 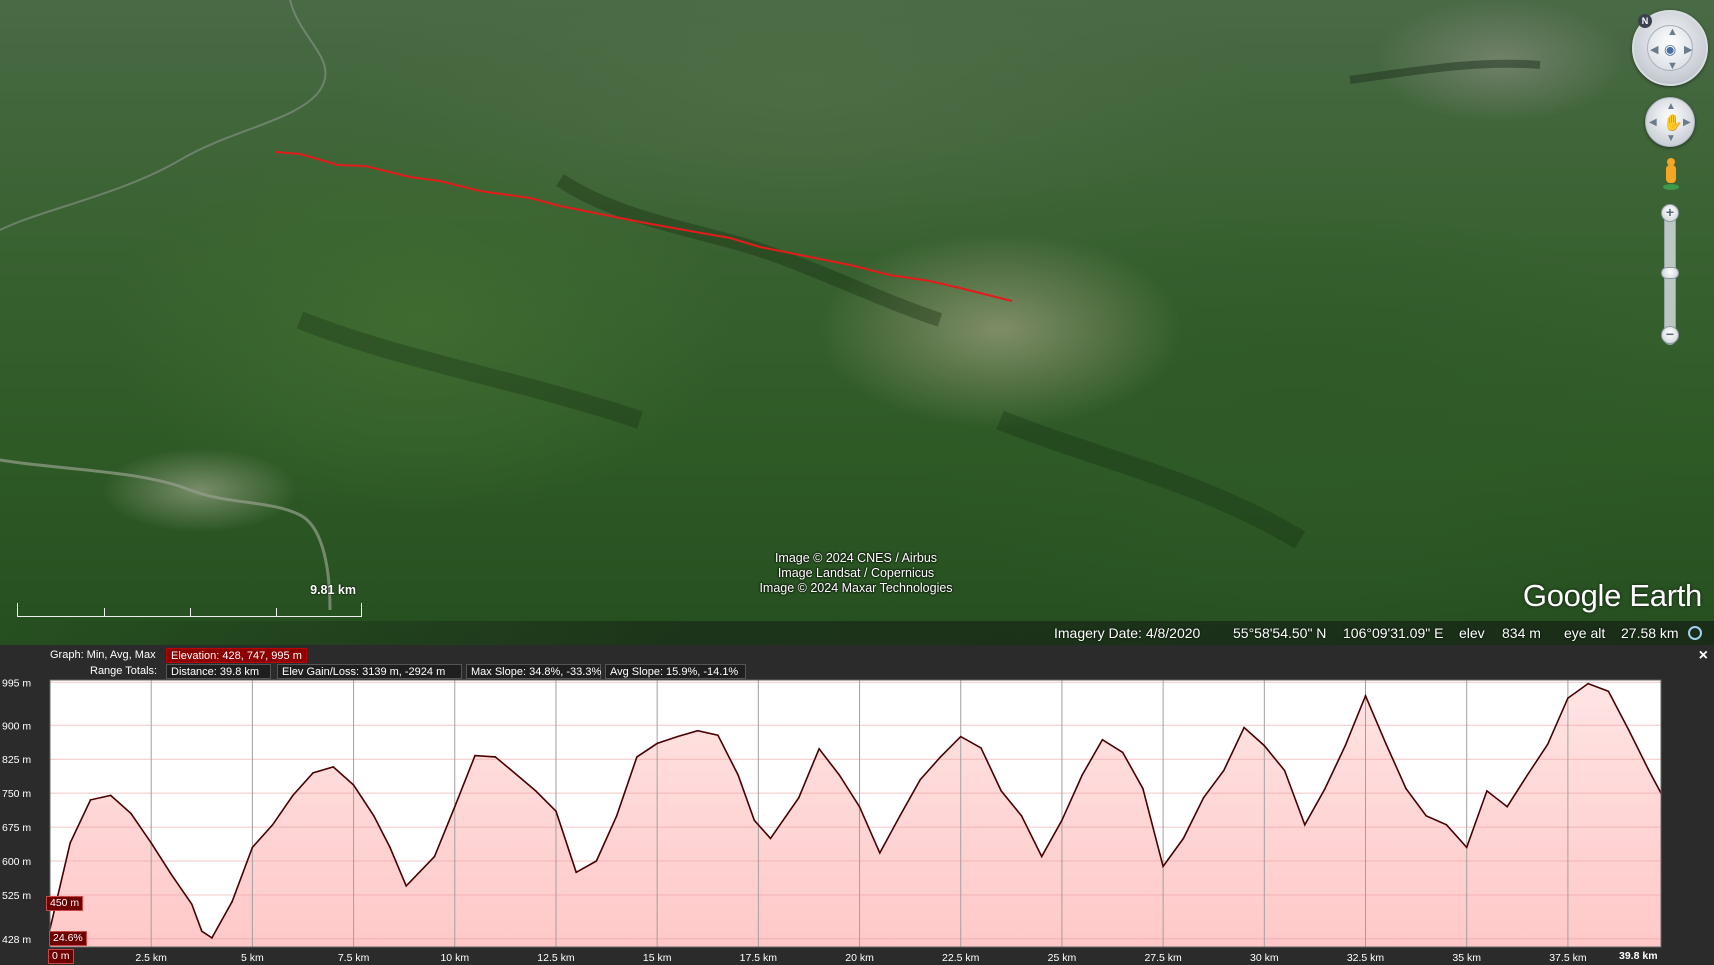 I want to click on look-right-arrow-icon: ▶, so click(x=1688, y=49).